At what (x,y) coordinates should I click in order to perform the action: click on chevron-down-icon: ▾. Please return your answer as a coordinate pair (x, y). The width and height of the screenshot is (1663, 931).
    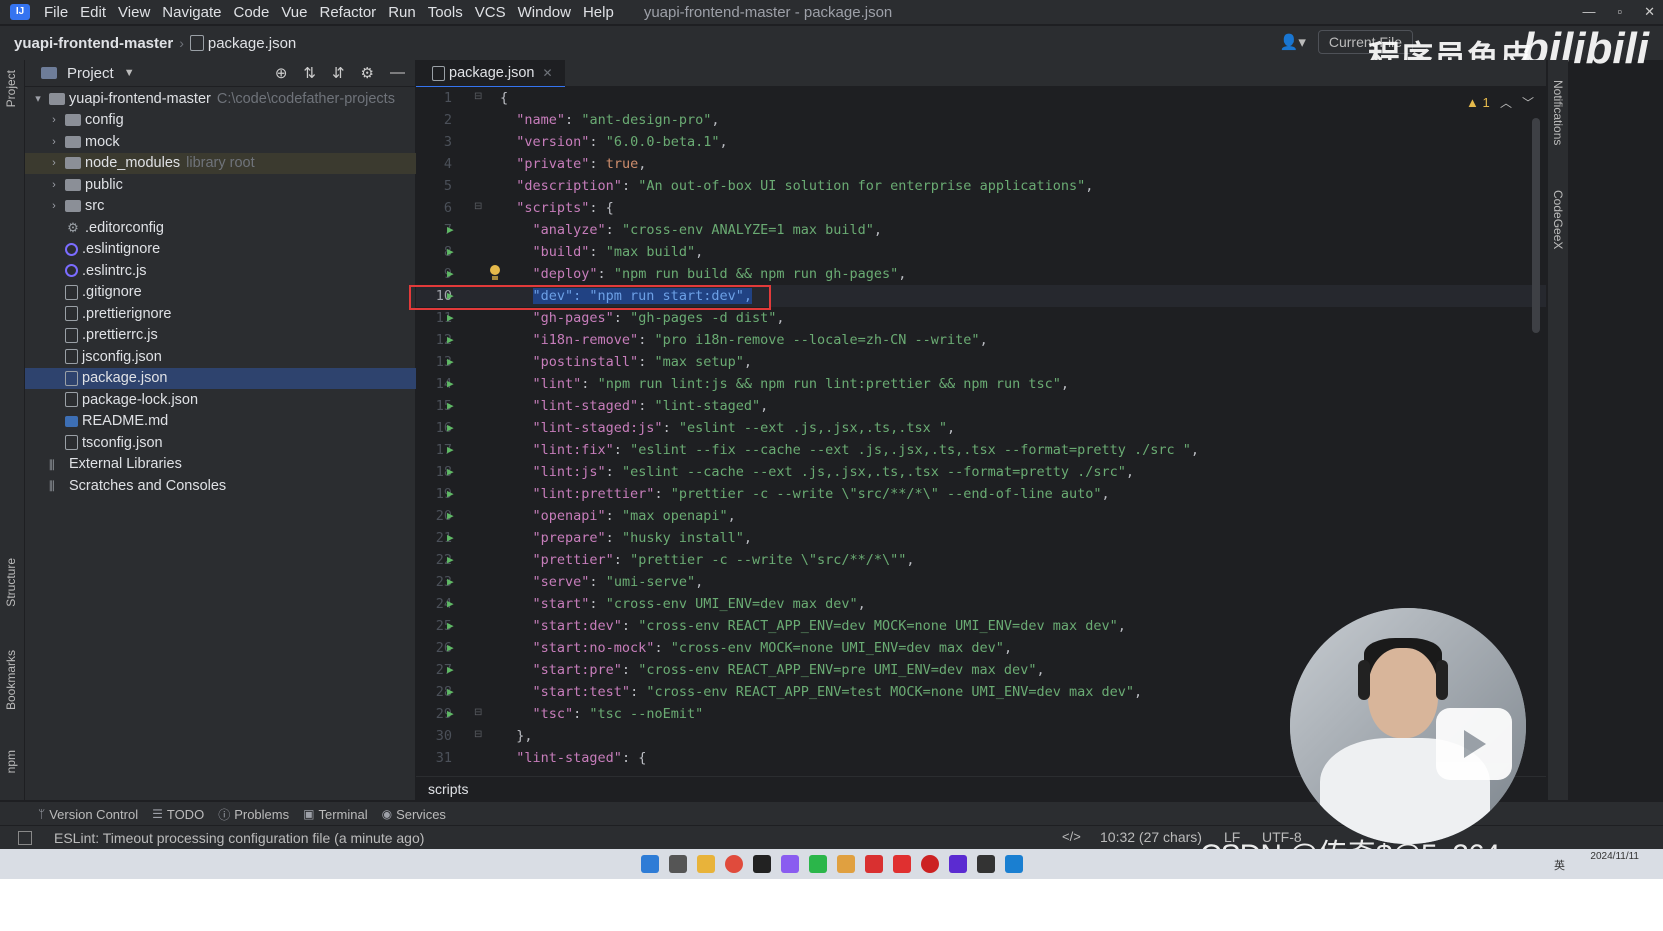
    Looking at the image, I should click on (38, 98).